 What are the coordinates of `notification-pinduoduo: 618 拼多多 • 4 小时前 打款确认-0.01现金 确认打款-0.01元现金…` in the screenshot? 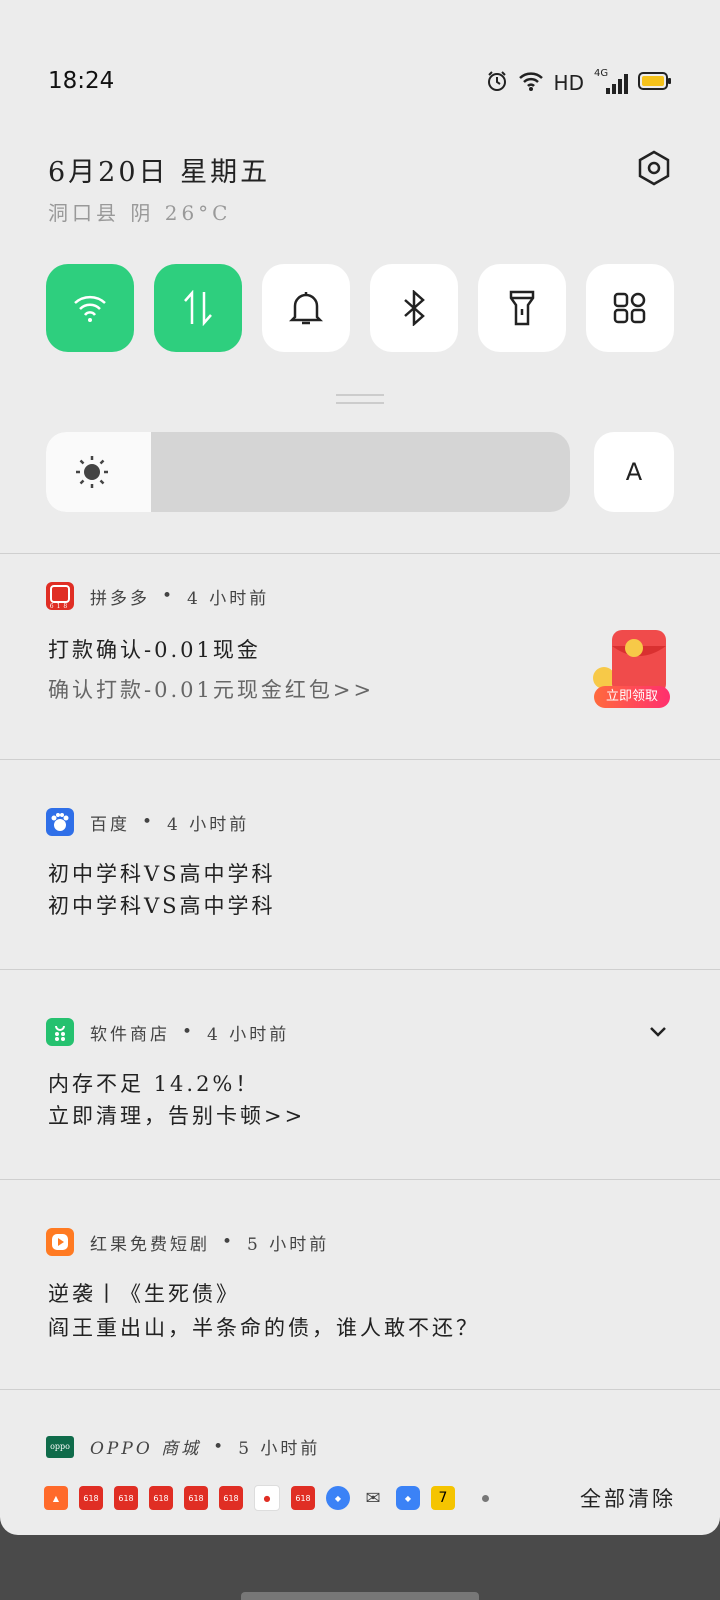 It's located at (360, 656).